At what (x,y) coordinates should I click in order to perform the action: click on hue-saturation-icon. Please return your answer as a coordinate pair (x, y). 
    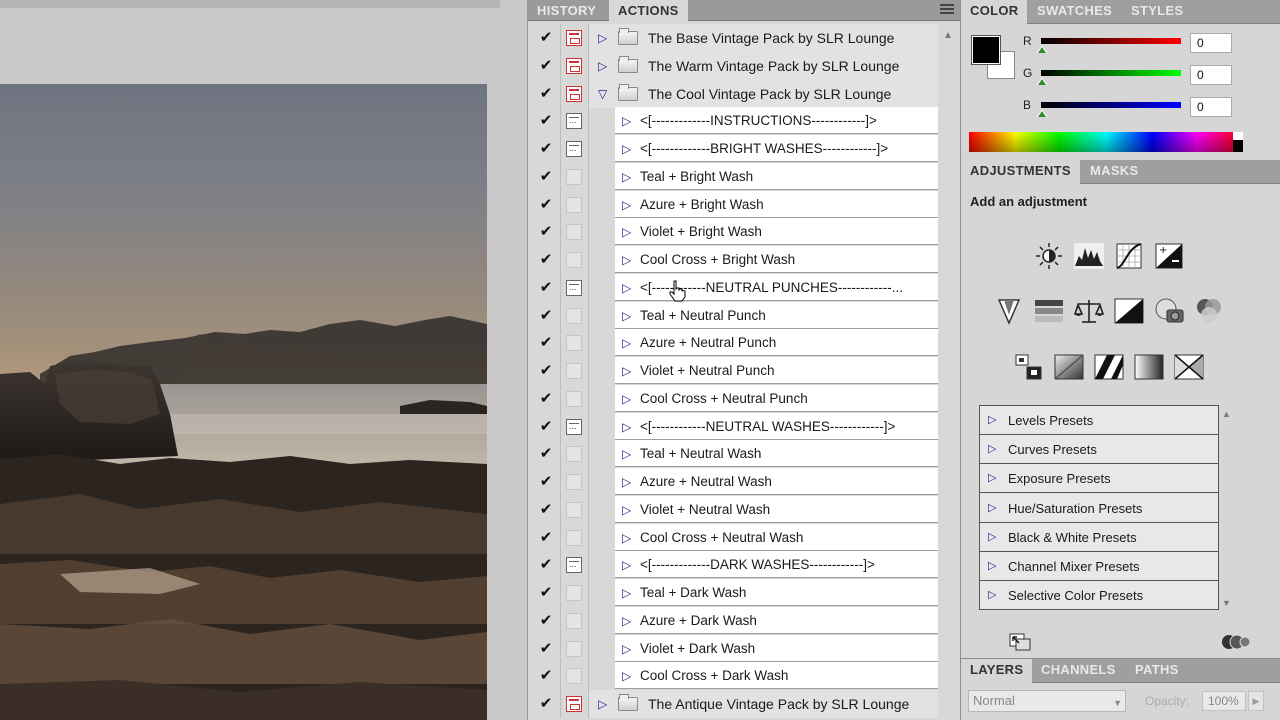
    Looking at the image, I should click on (1049, 311).